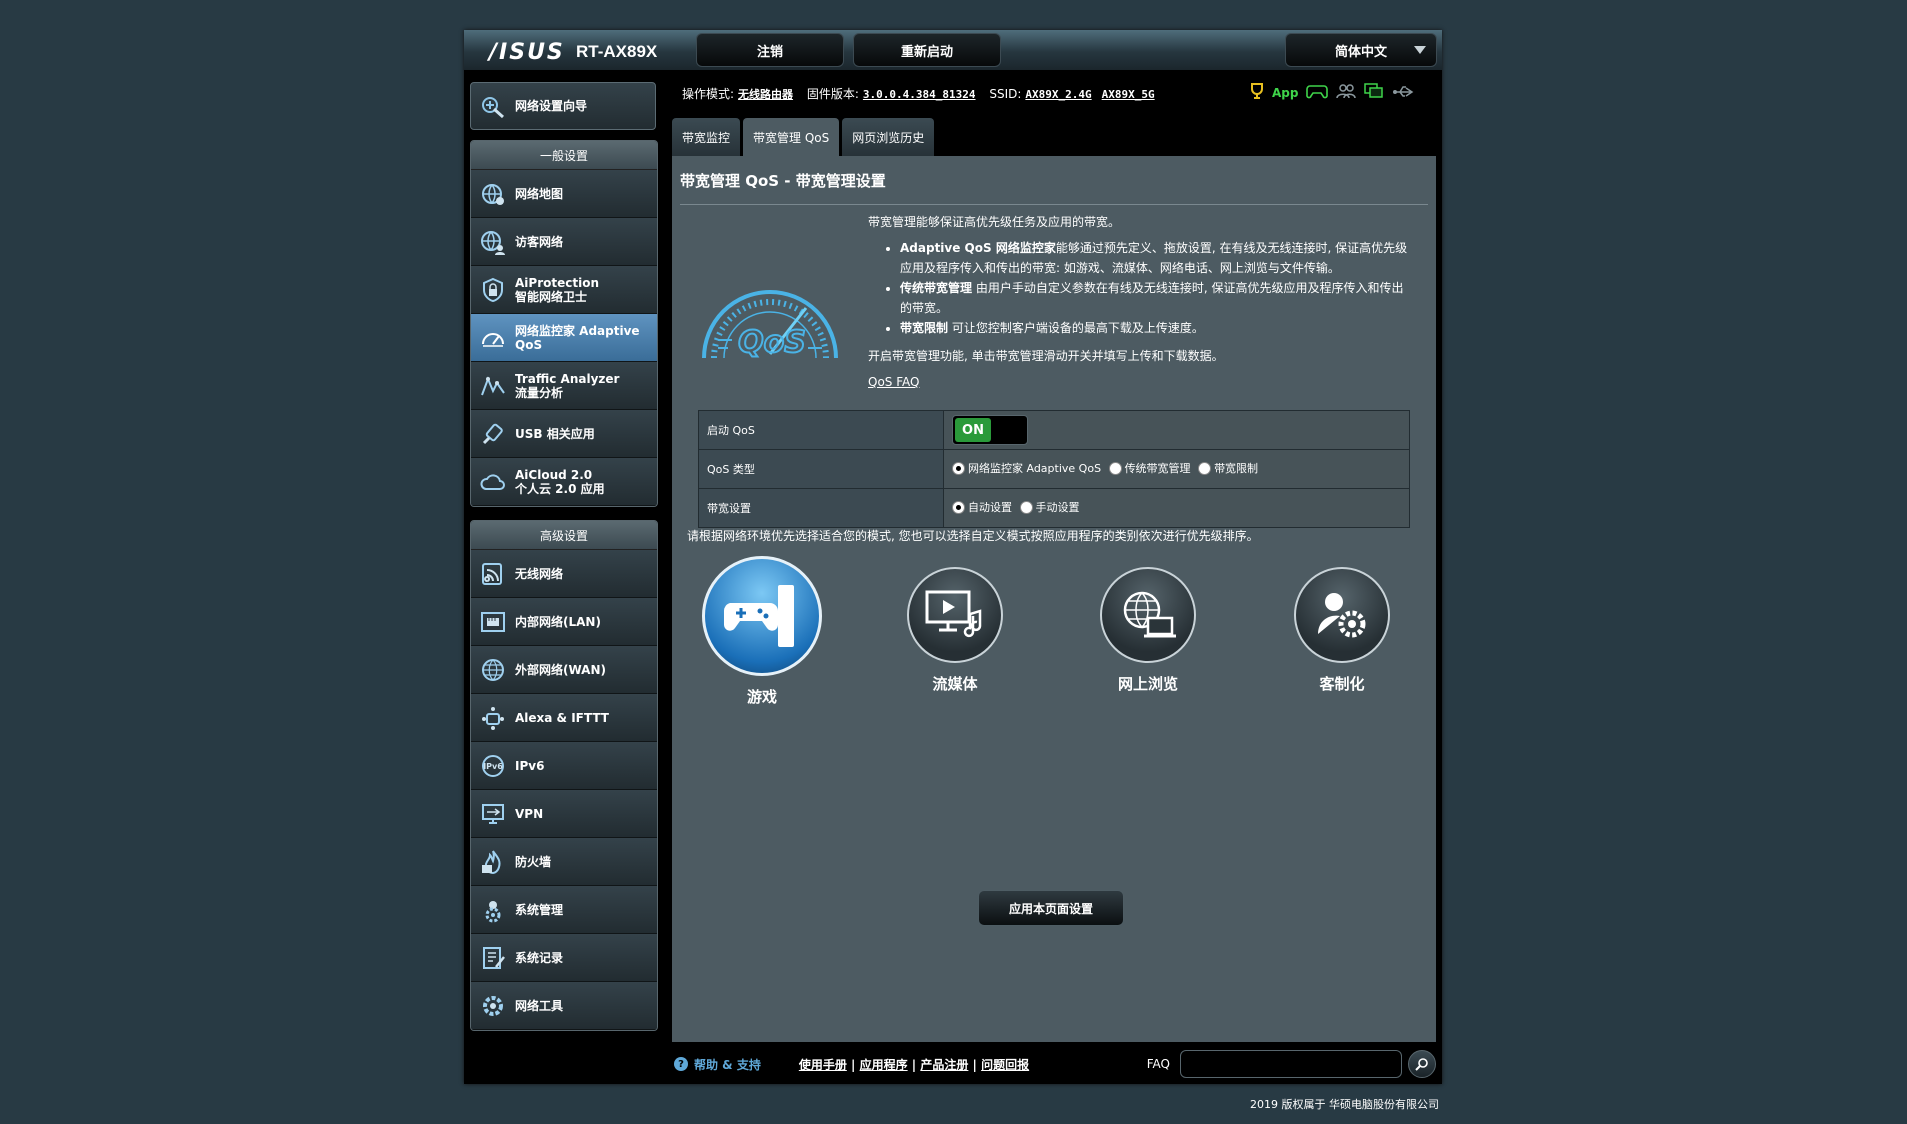 The image size is (1907, 1124). Describe the element at coordinates (564, 386) in the screenshot. I see `sidebar-item-traffic-analyzer: Traffic Analyzer 流量分析` at that location.